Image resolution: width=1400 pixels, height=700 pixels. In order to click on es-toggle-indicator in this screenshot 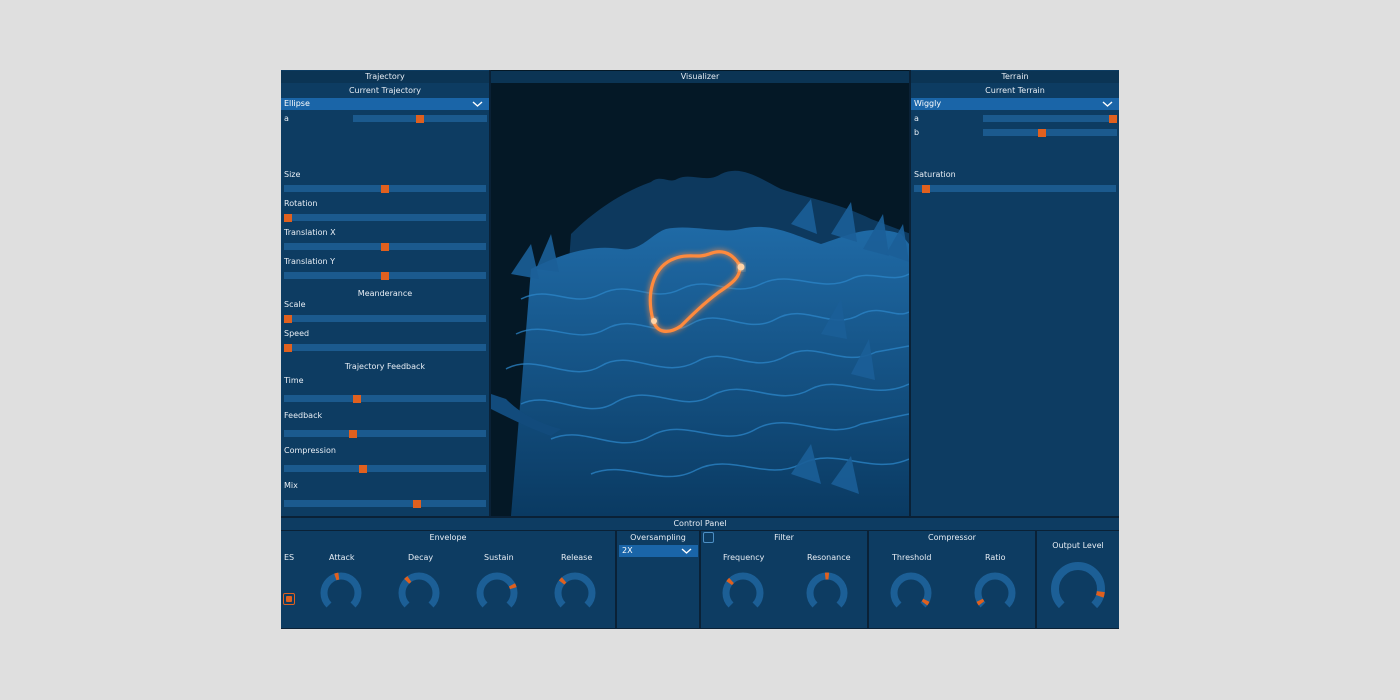, I will do `click(289, 599)`.